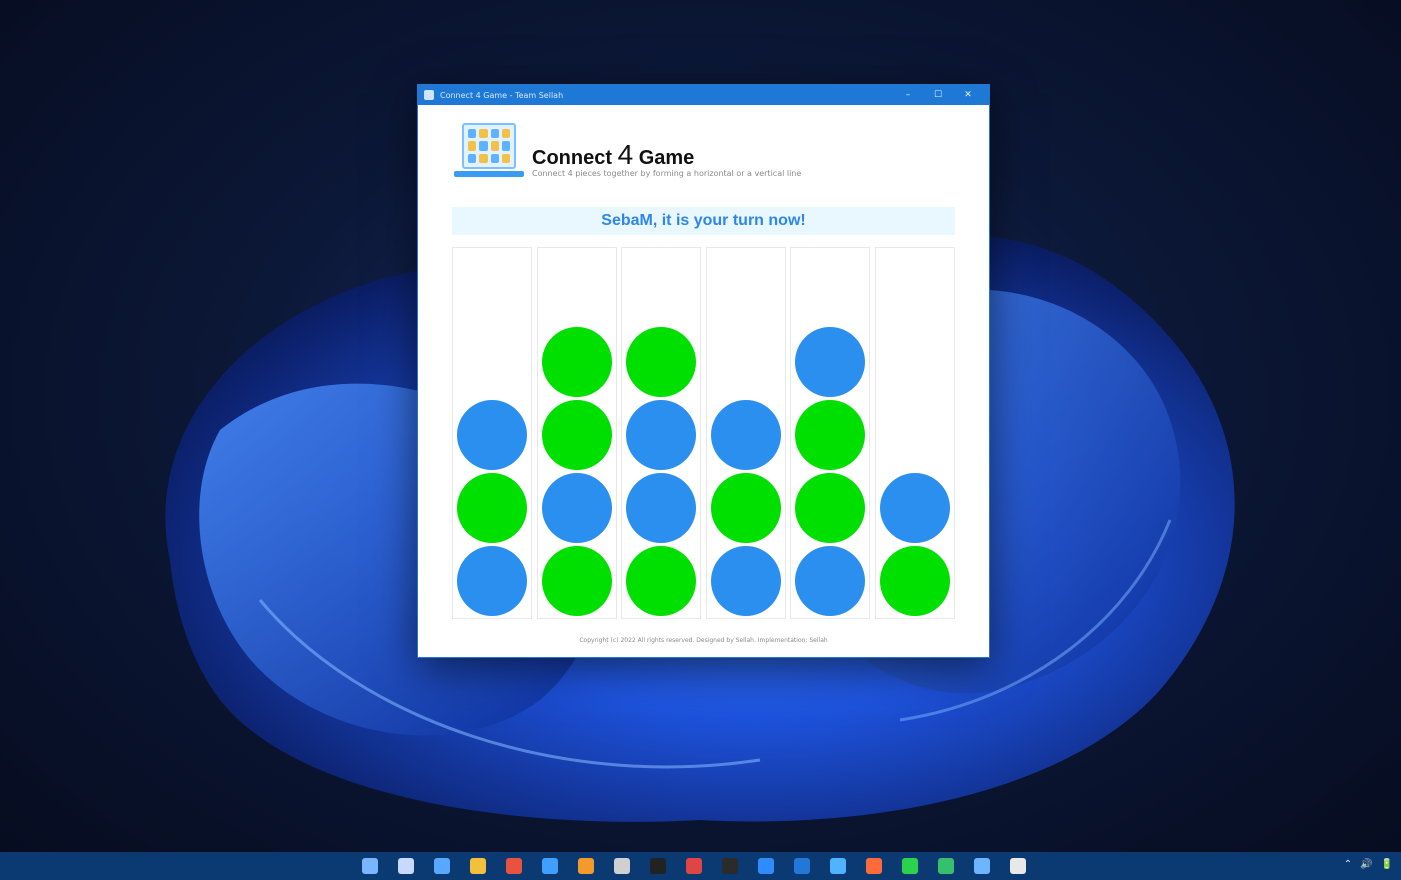 The height and width of the screenshot is (880, 1401). I want to click on window-title: Connect 4 Game - Team Sellah, so click(502, 95).